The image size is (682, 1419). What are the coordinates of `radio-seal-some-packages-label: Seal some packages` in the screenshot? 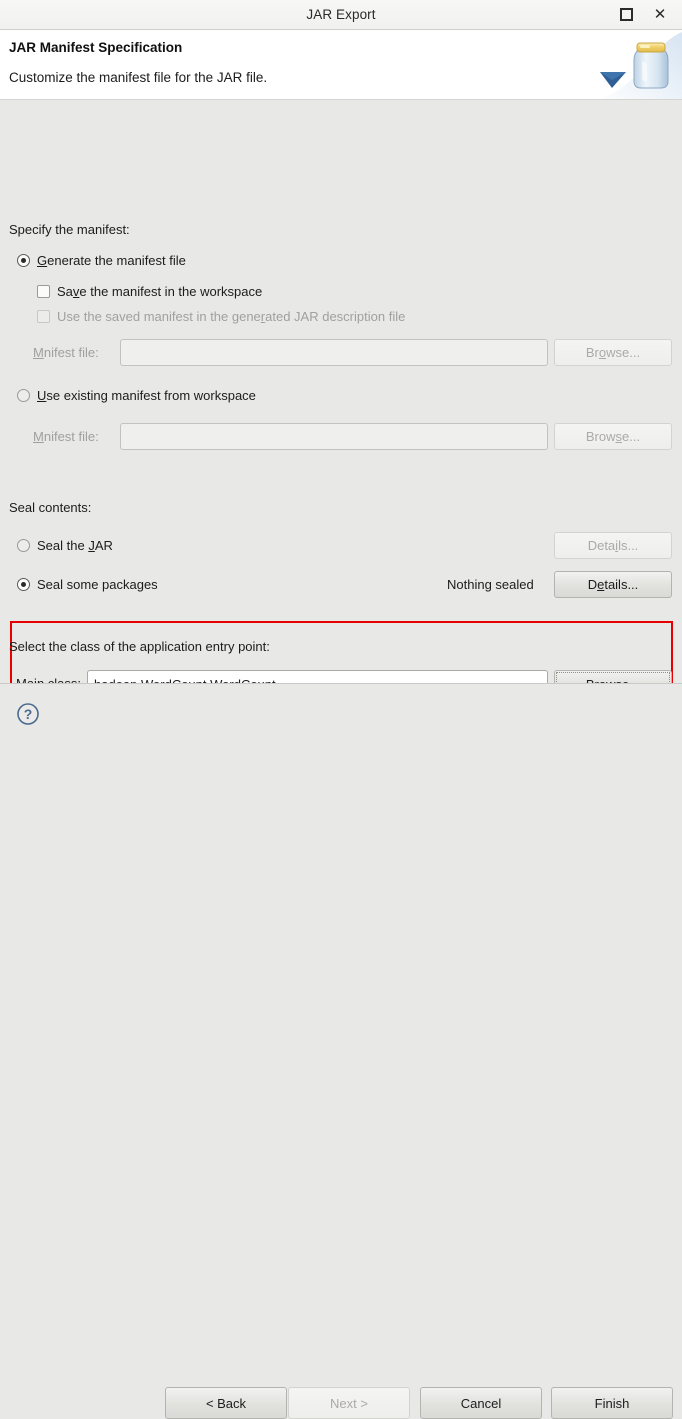 It's located at (97, 584).